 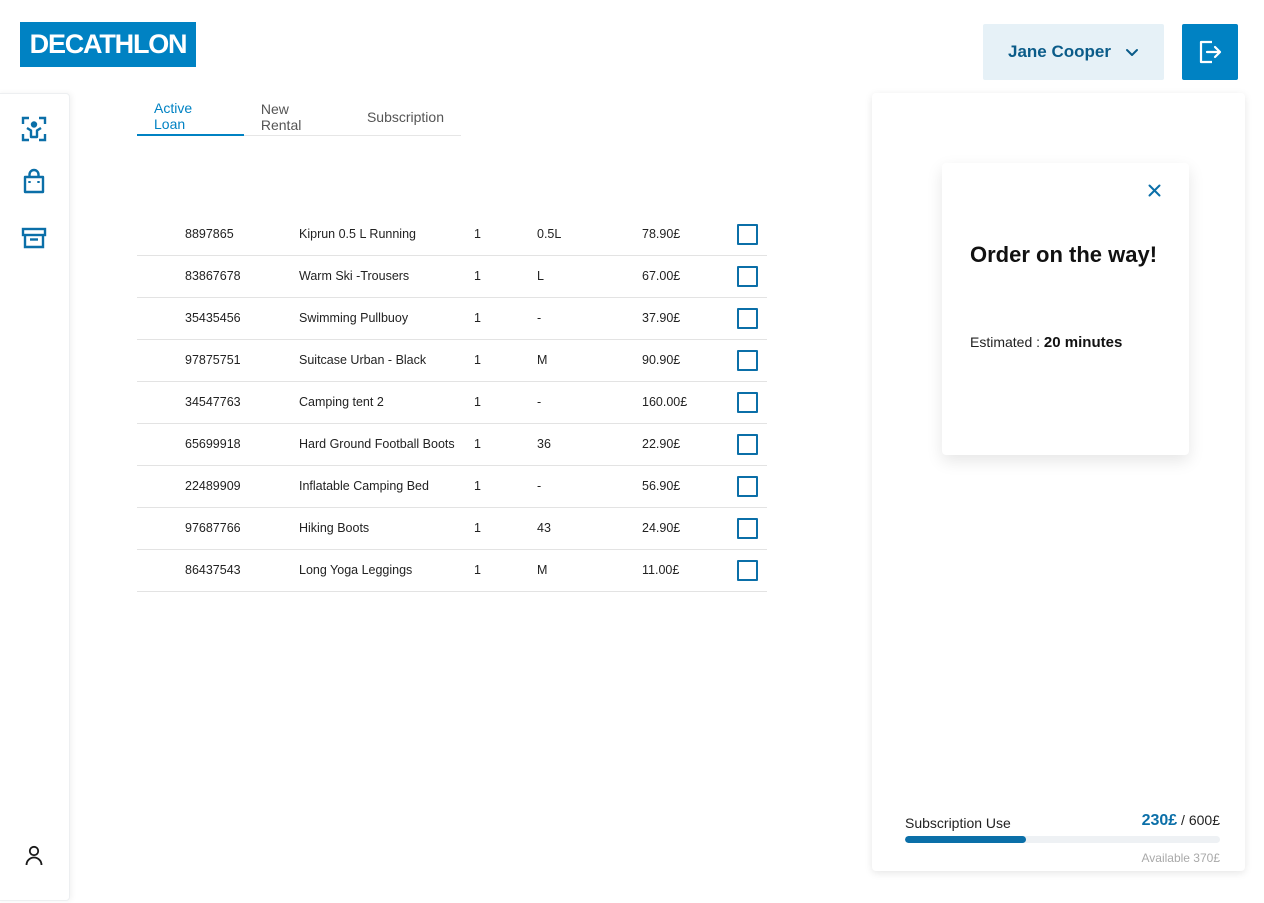 I want to click on subscription-progress-bar, so click(x=1062, y=839).